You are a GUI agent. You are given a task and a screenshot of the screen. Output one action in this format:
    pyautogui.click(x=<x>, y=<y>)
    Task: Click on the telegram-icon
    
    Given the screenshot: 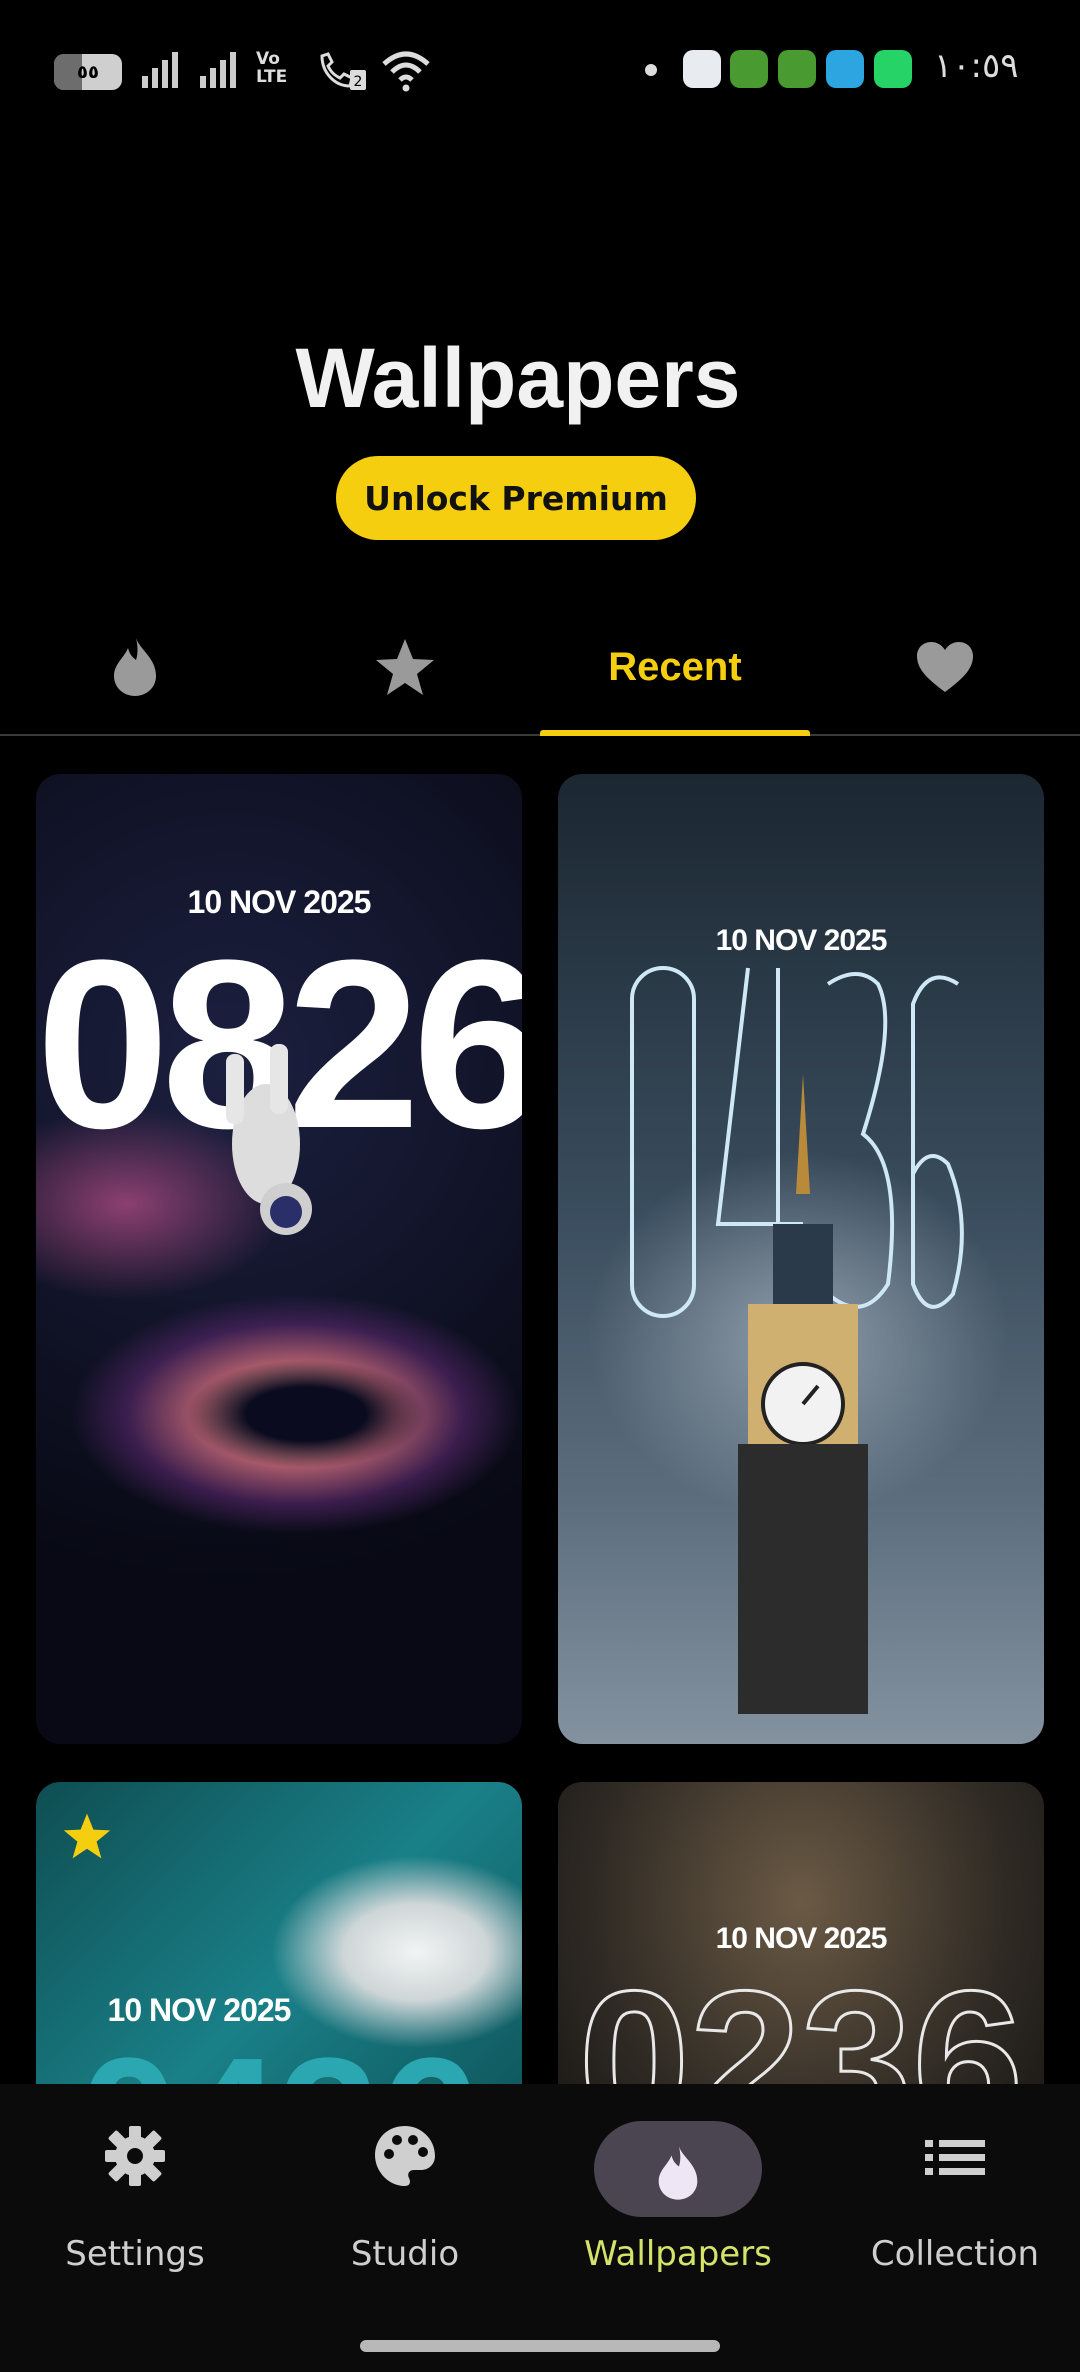 What is the action you would take?
    pyautogui.click(x=845, y=69)
    